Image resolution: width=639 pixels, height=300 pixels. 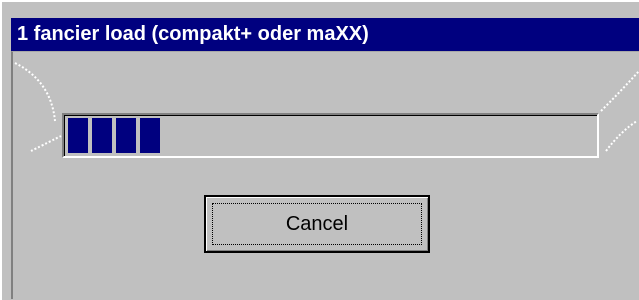 I want to click on cancel-button-label: Cancel, so click(x=317, y=223).